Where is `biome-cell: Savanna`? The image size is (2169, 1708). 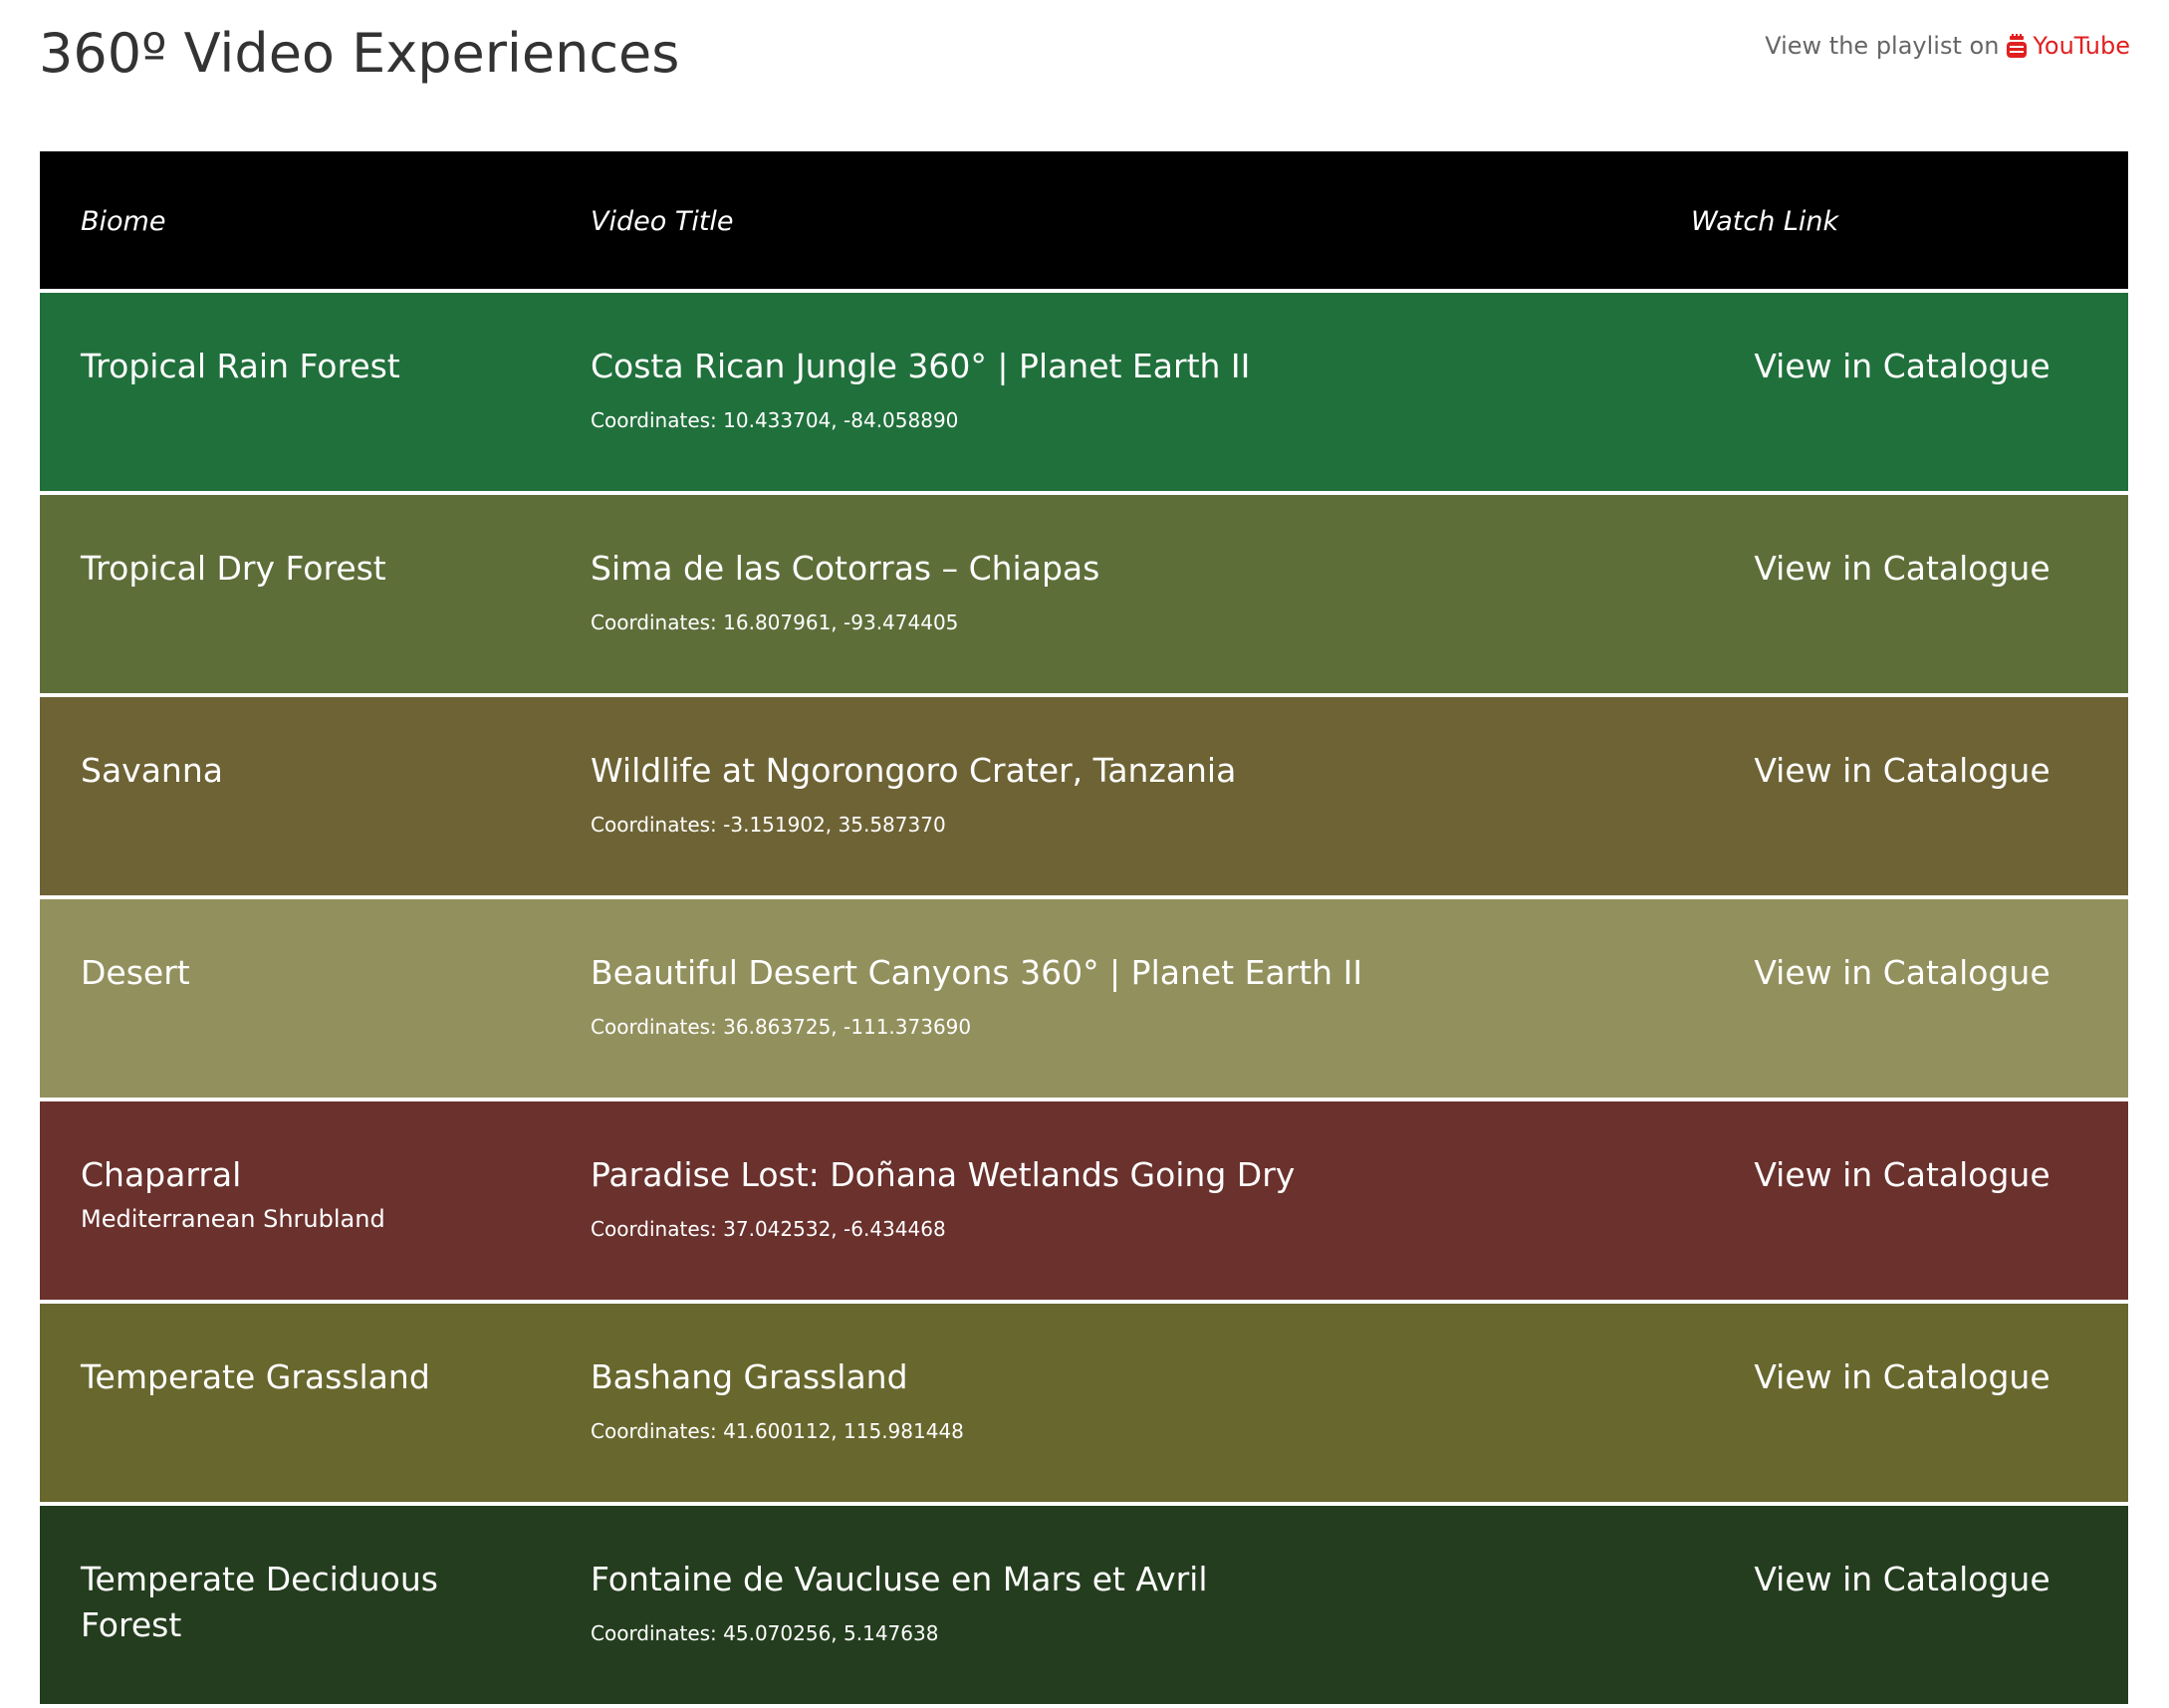
biome-cell: Savanna is located at coordinates (300, 771).